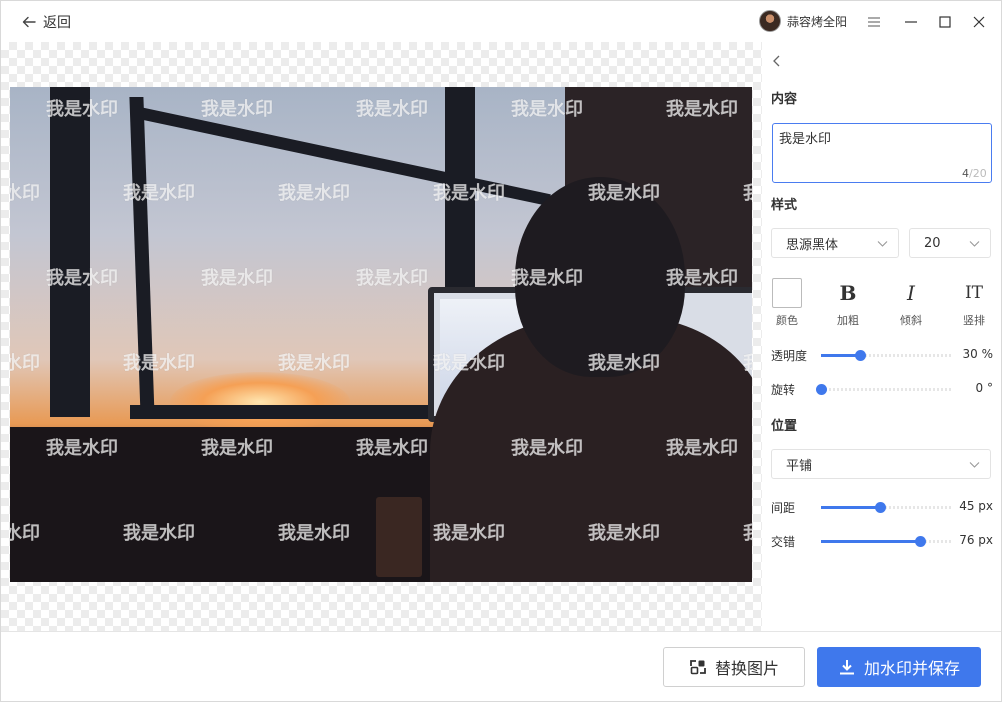 This screenshot has height=702, width=1002. I want to click on bold-tool: B 加粗, so click(848, 303).